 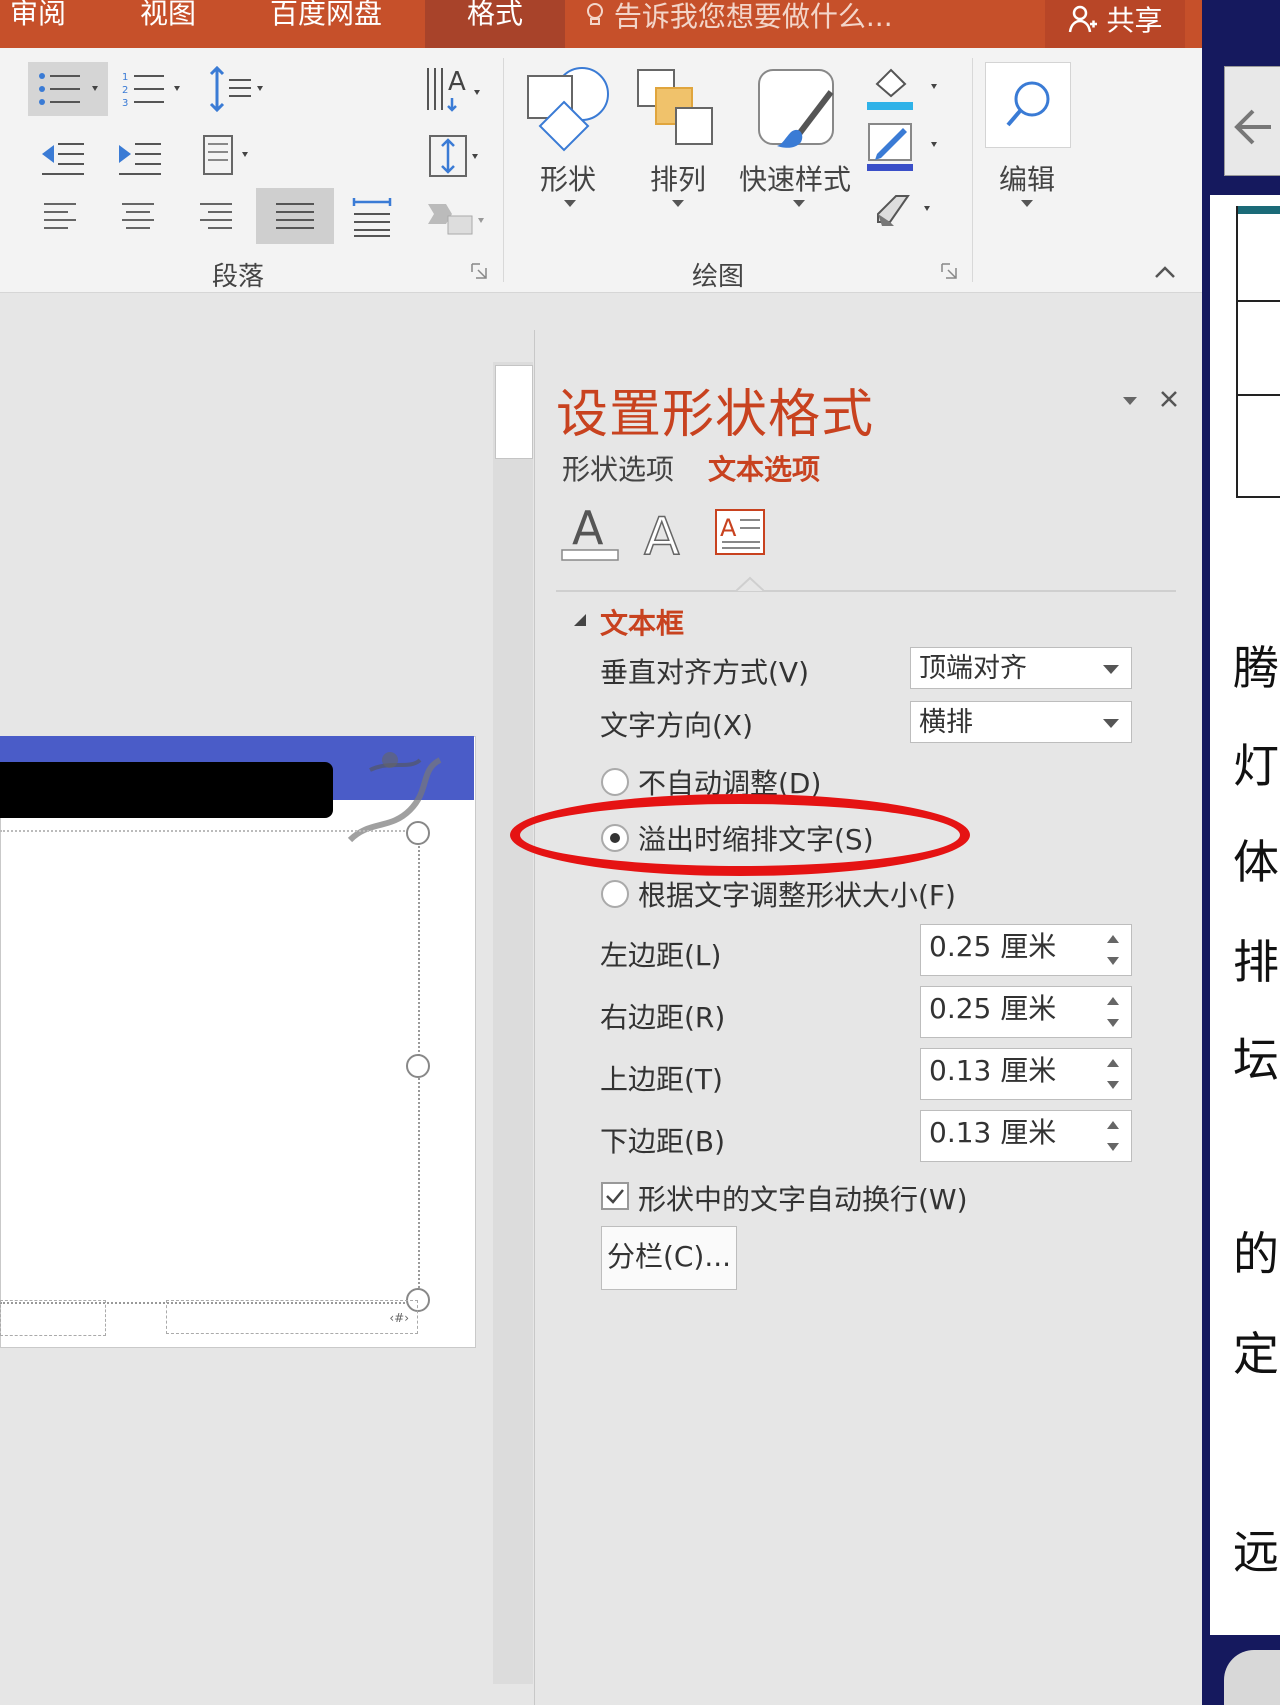 What do you see at coordinates (292, 1317) in the screenshot?
I see `slide-number-placeholder: ‹#›` at bounding box center [292, 1317].